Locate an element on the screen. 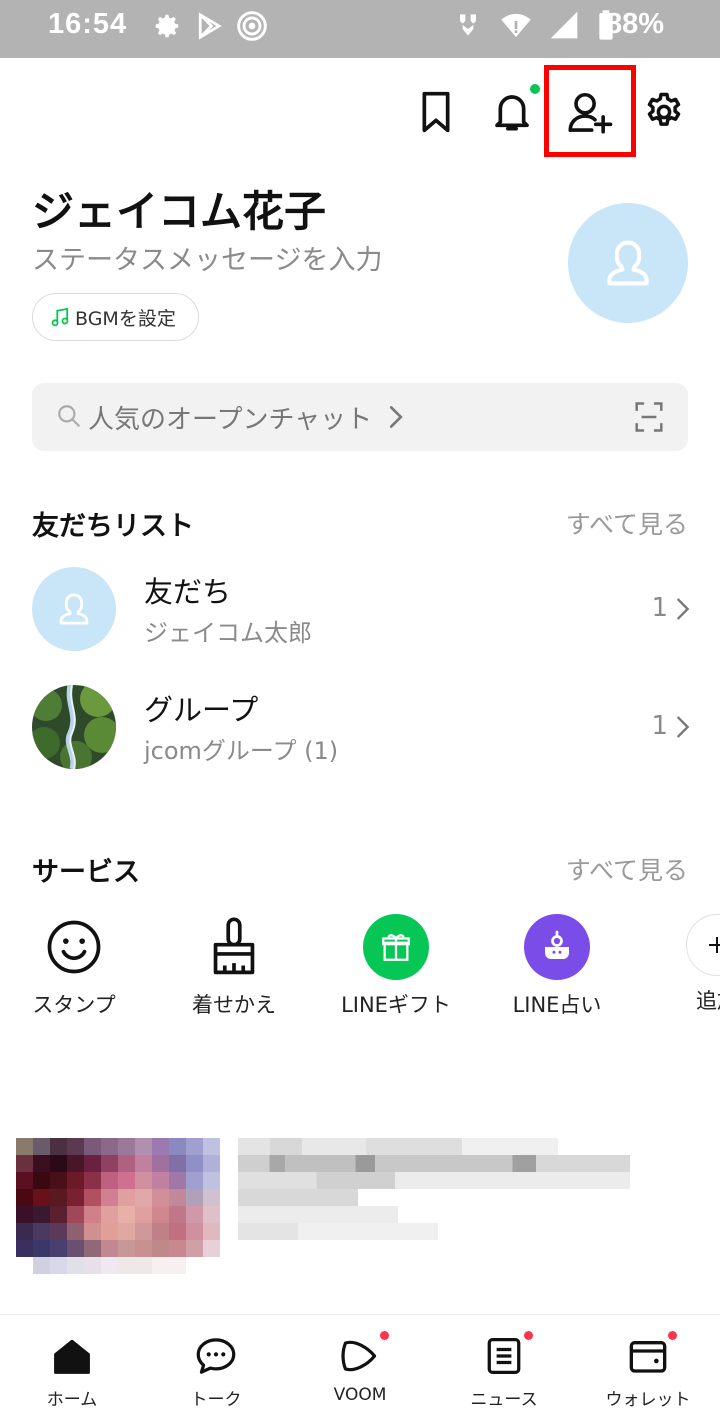  chat-icon is located at coordinates (216, 1356).